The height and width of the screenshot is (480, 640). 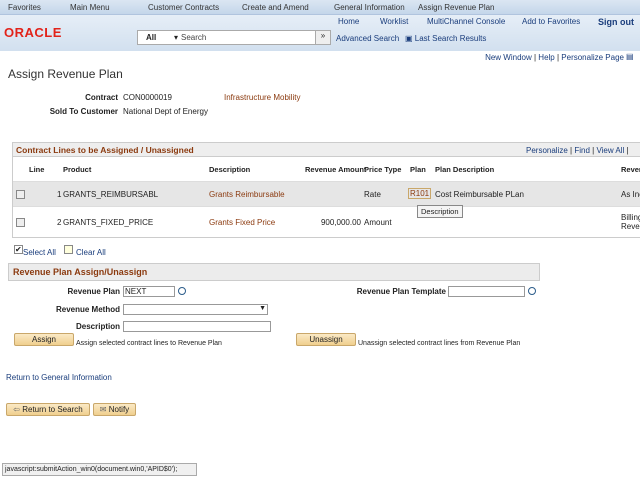 I want to click on chevron-down-icon: ▾, so click(x=176, y=37).